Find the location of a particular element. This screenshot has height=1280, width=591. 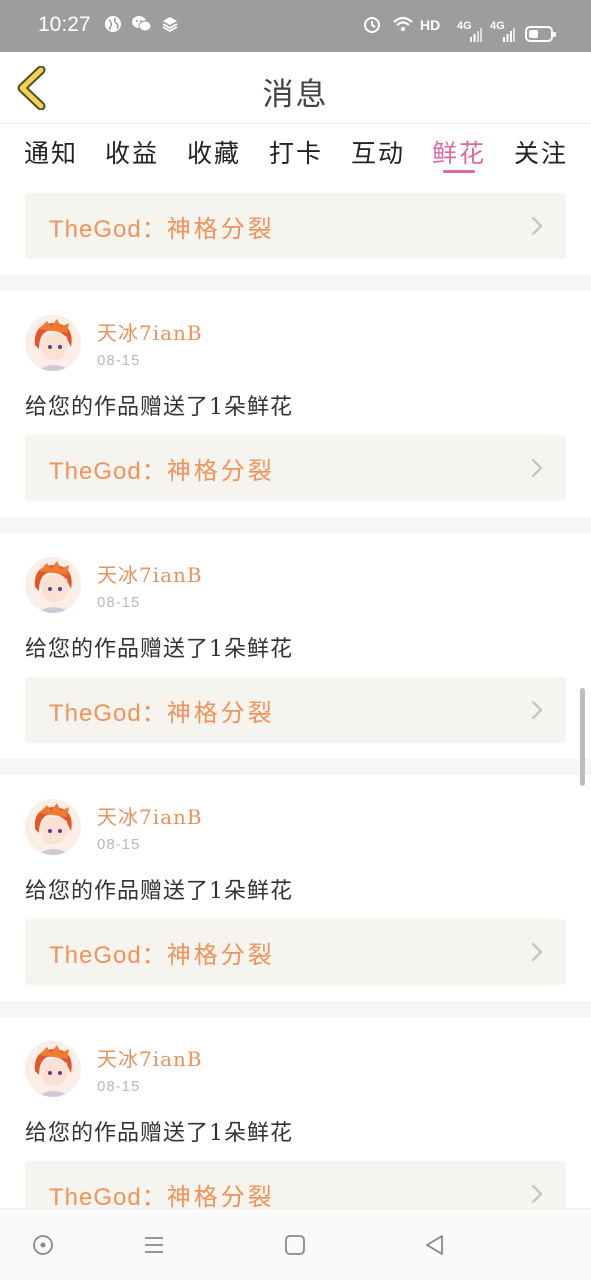

signal-icon is located at coordinates (476, 37).